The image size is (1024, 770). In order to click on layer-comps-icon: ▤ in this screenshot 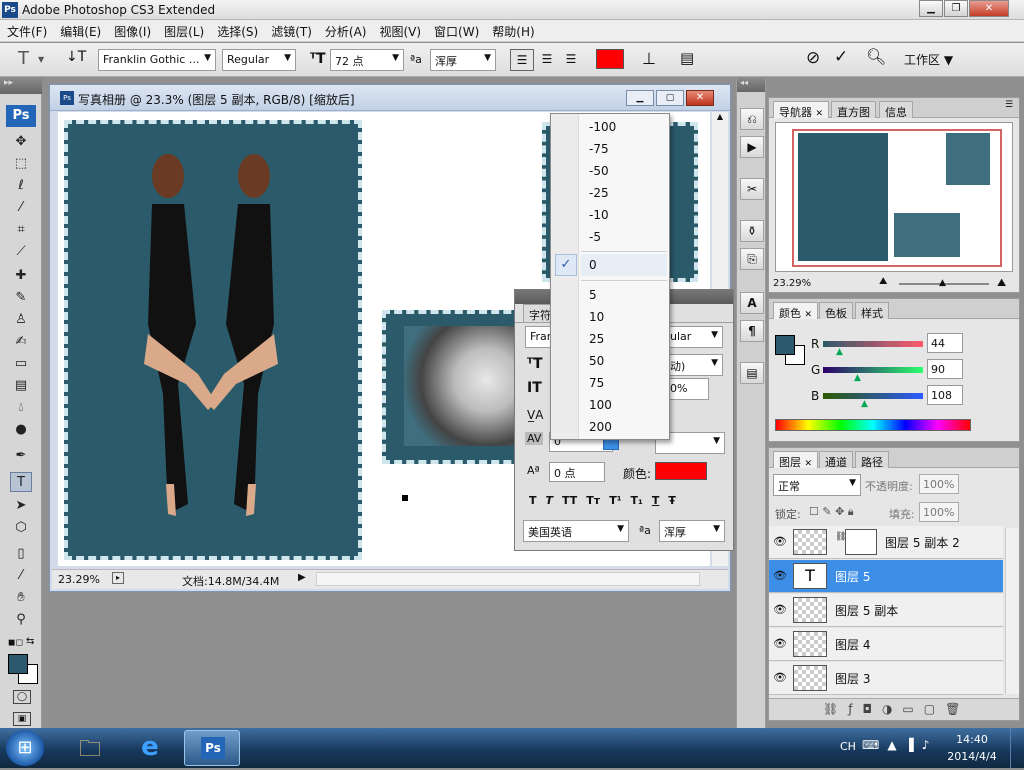, I will do `click(752, 373)`.